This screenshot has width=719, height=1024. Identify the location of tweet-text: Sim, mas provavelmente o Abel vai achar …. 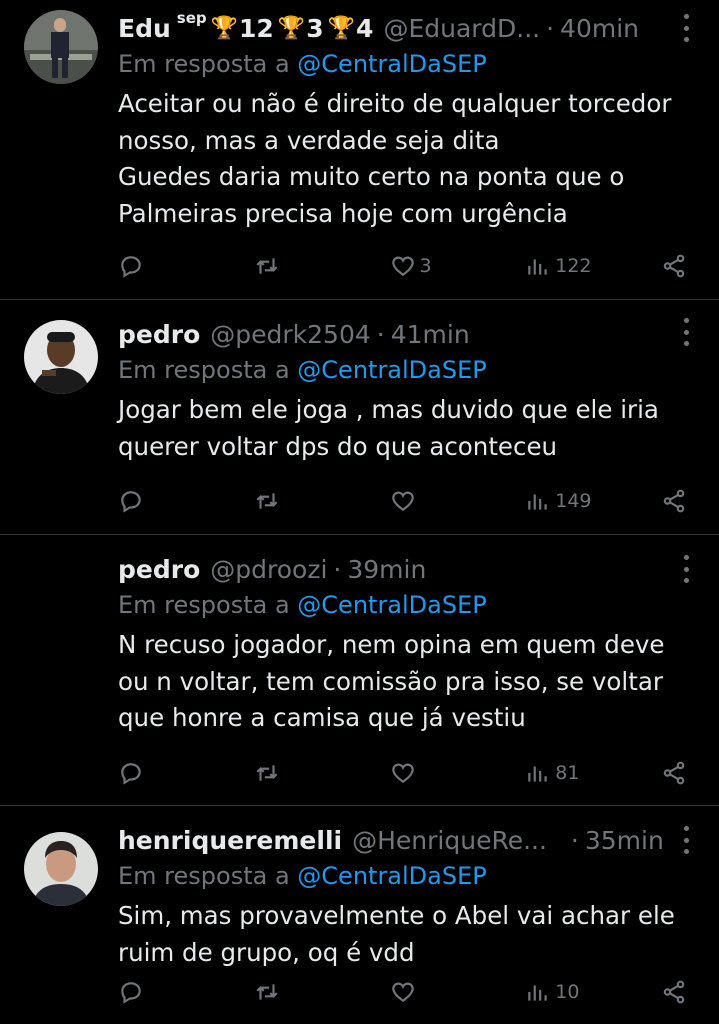
(408, 934).